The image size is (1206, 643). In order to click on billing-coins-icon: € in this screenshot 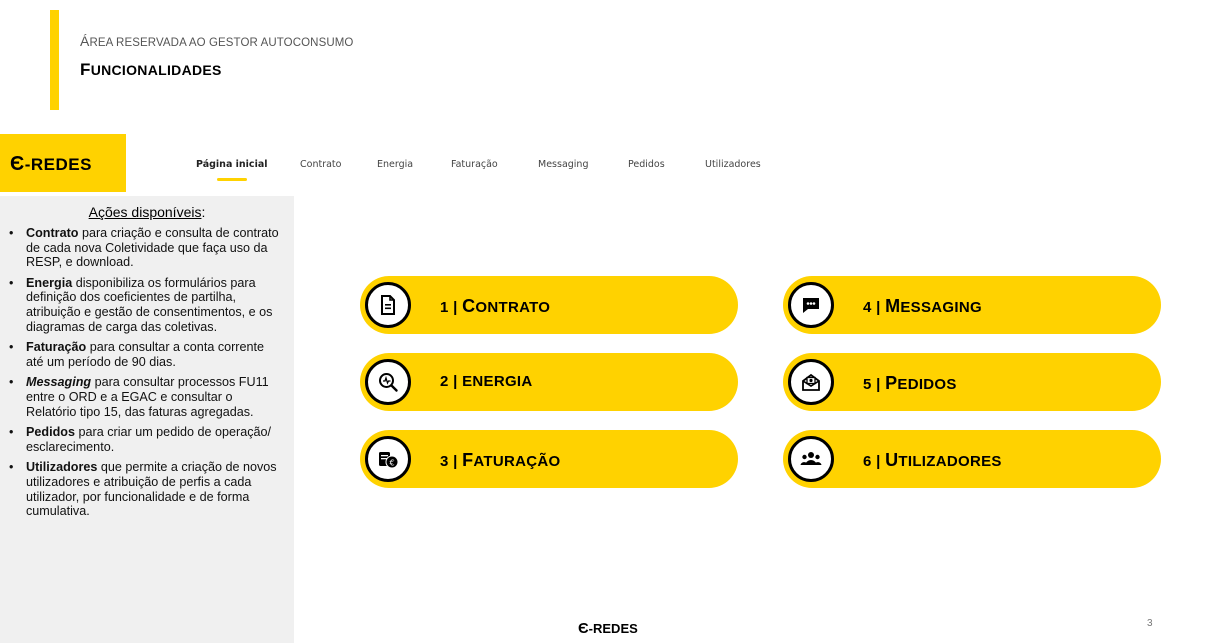, I will do `click(388, 459)`.